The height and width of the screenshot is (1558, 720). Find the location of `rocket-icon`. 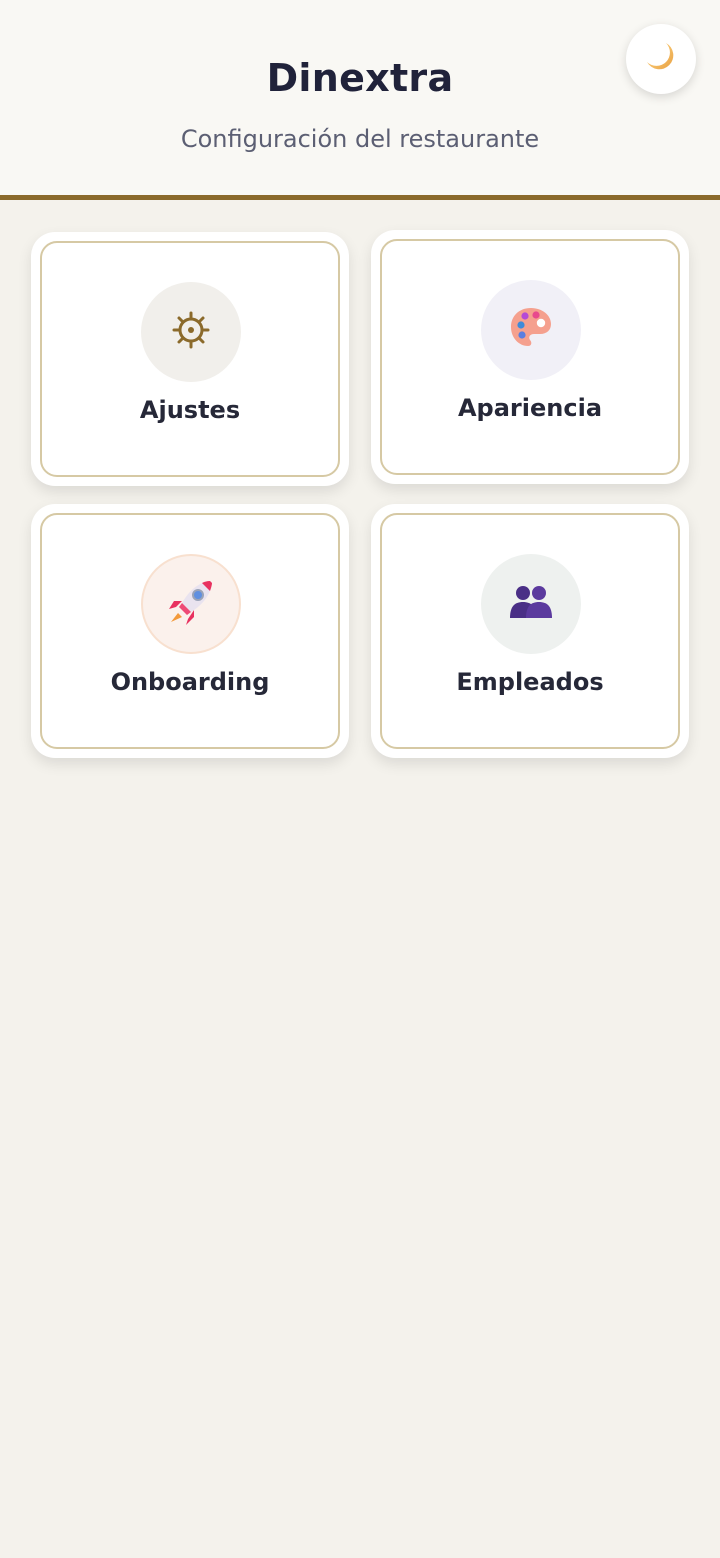

rocket-icon is located at coordinates (191, 604).